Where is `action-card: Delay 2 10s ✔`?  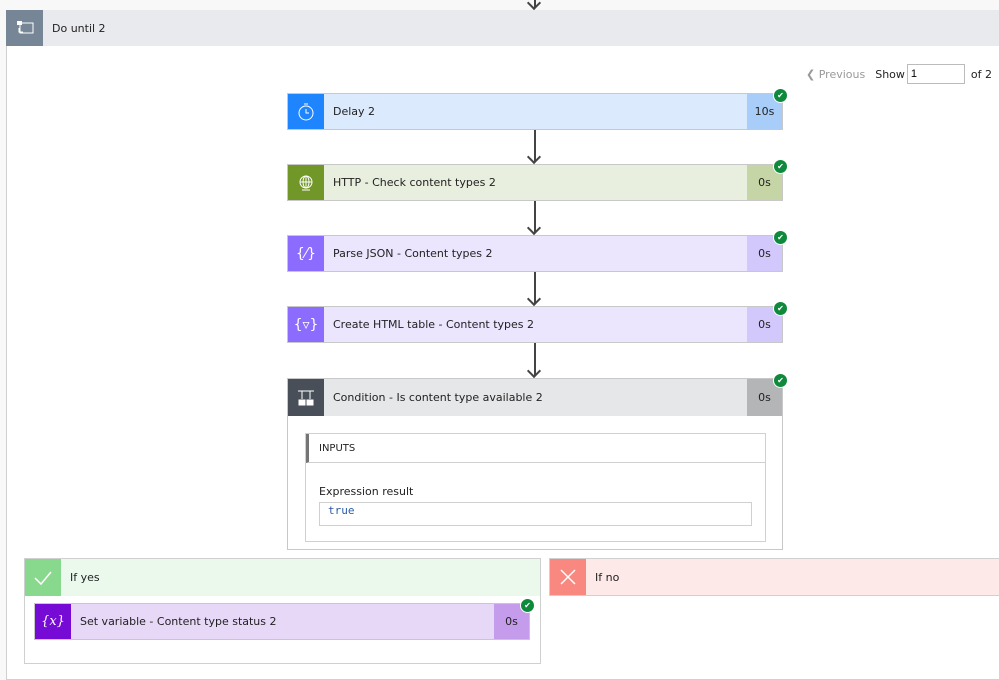
action-card: Delay 2 10s ✔ is located at coordinates (537, 109).